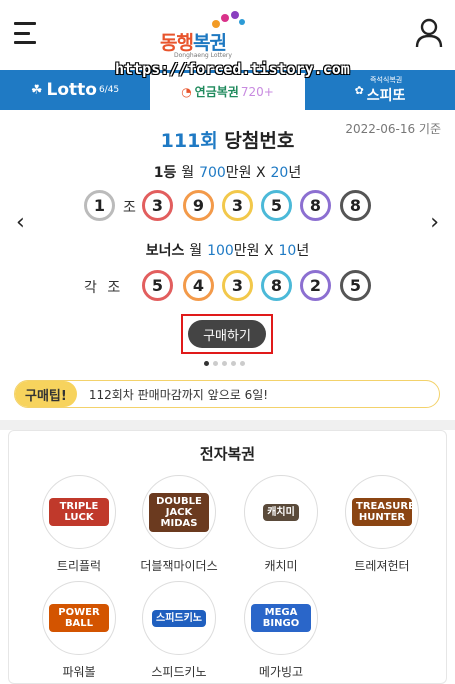 This screenshot has height=684, width=455. What do you see at coordinates (79, 566) in the screenshot?
I see `game-label: 트리플럭` at bounding box center [79, 566].